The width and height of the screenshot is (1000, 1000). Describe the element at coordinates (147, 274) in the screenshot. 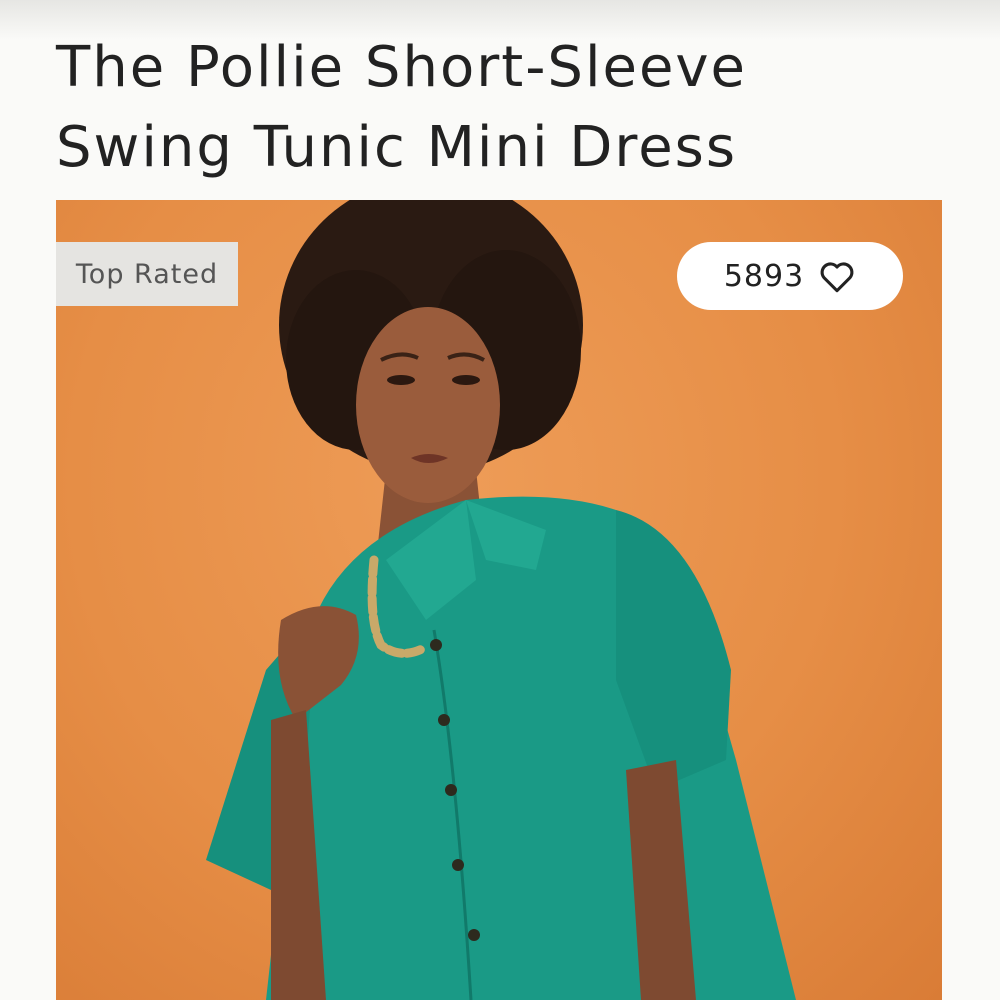

I see `top-rated-badge: Top Rated` at that location.